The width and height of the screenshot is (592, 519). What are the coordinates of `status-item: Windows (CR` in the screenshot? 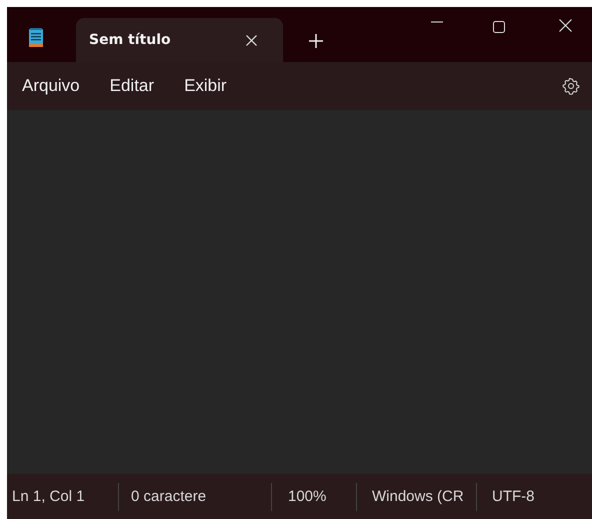 It's located at (416, 496).